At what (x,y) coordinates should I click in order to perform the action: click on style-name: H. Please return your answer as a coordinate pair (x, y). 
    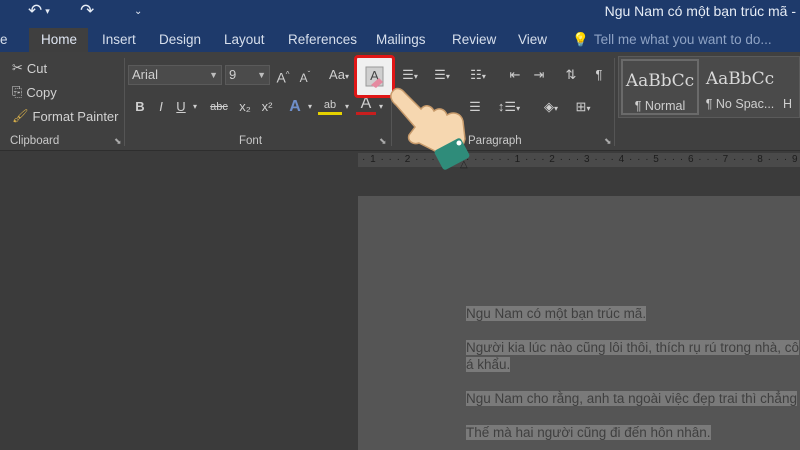
    Looking at the image, I should click on (788, 104).